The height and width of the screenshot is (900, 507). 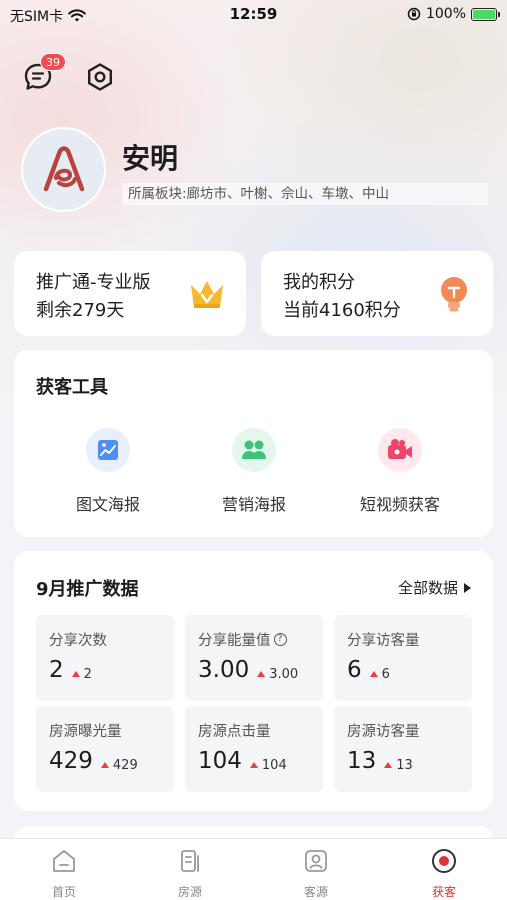 What do you see at coordinates (305, 194) in the screenshot?
I see `region-label: 所属板块:廊坊市、叶榭、佘山、车墩、中山` at bounding box center [305, 194].